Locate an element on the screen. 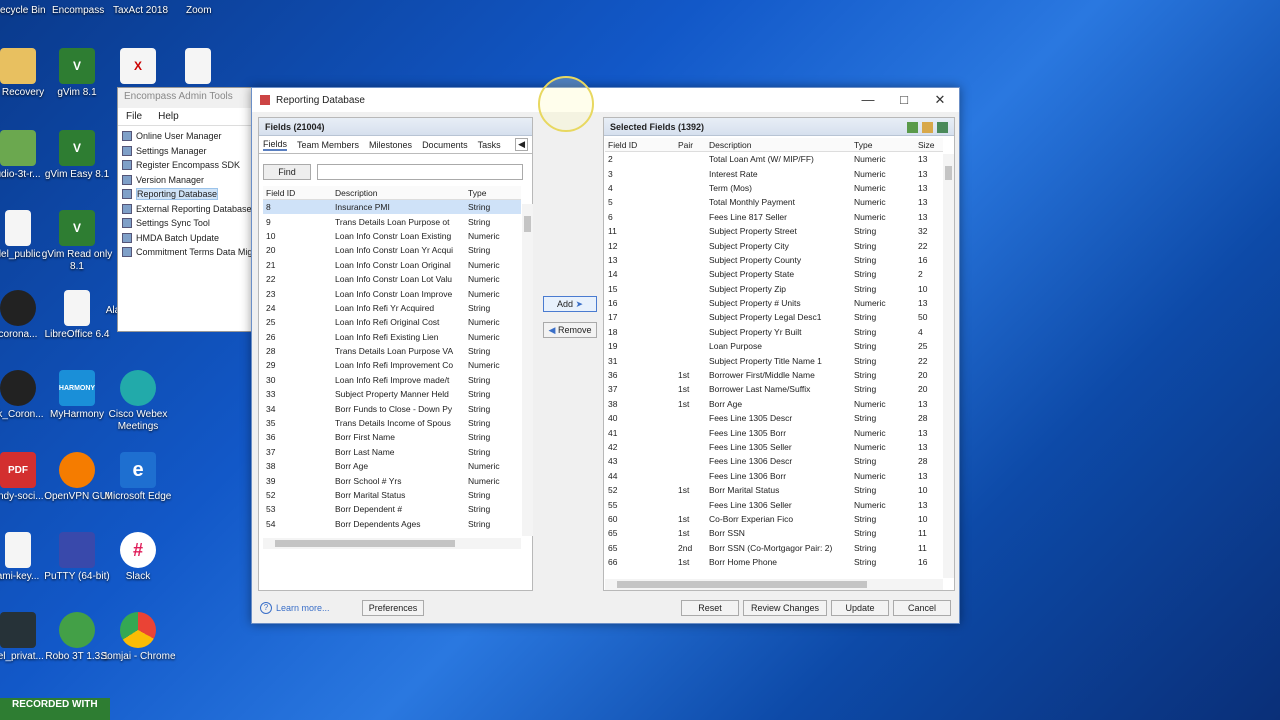 The width and height of the screenshot is (1280, 720). tab-tasks: Tasks is located at coordinates (489, 145).